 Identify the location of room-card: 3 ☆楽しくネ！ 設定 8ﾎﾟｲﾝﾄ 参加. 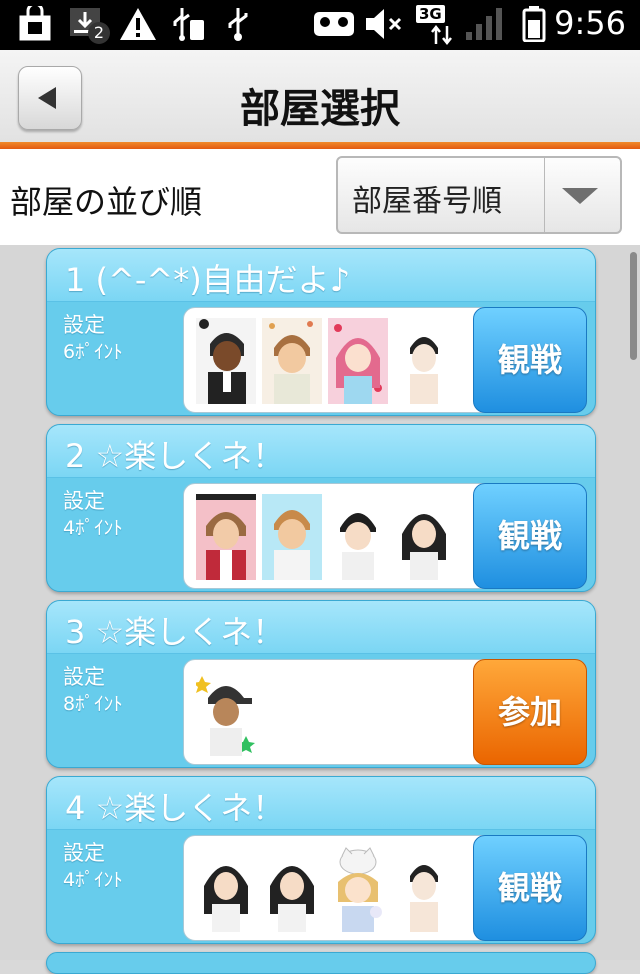
(321, 684).